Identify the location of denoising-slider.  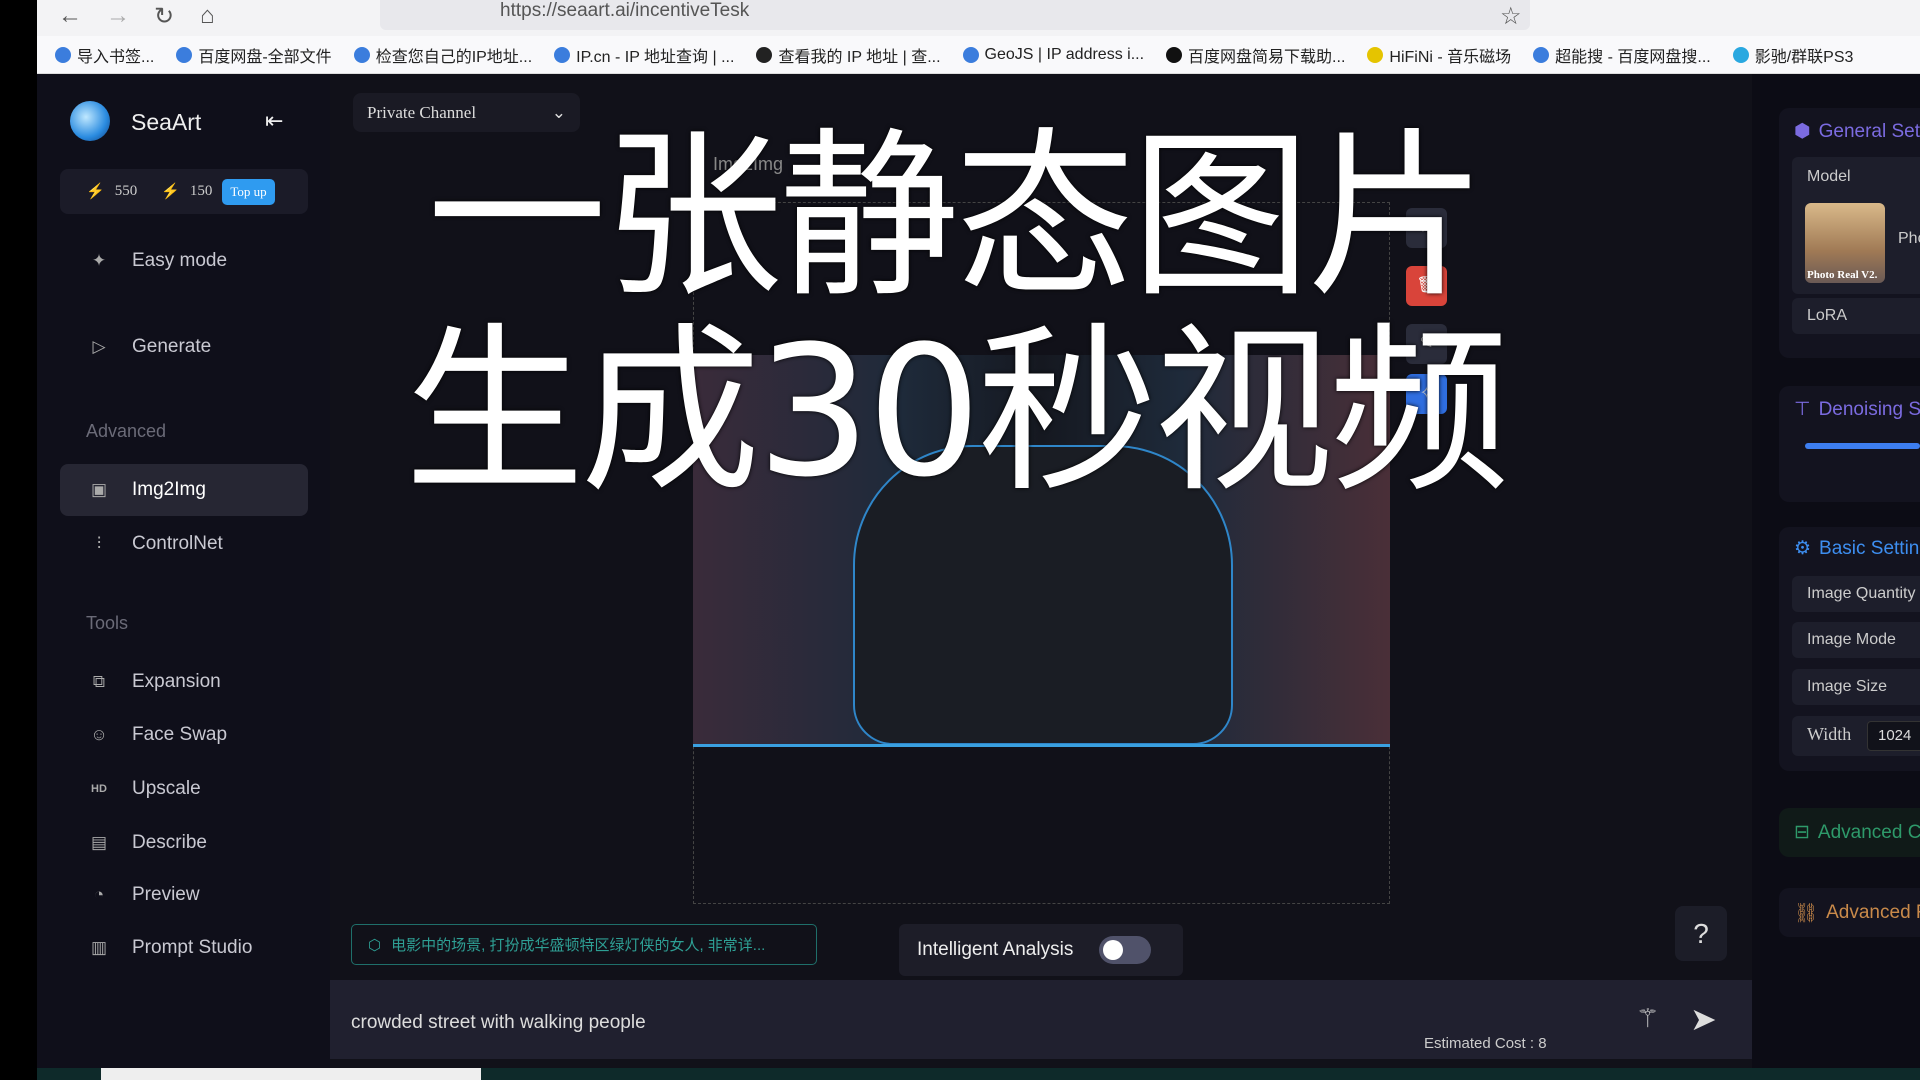
(1862, 446).